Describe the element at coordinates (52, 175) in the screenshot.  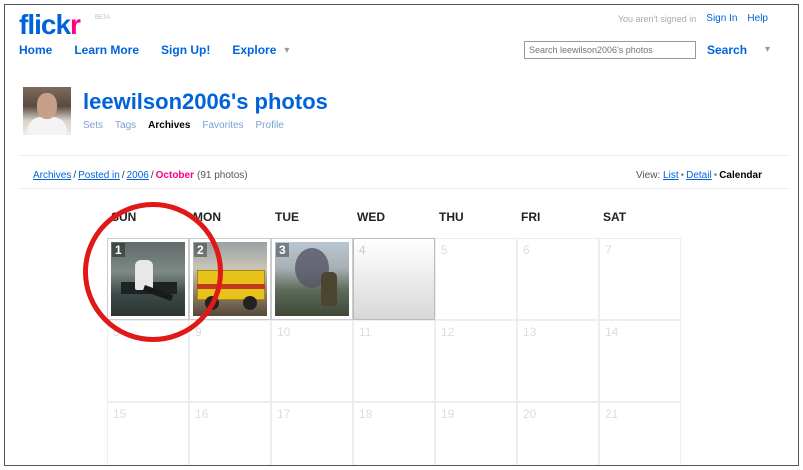
I see `breadcrumb-archives: Archives` at that location.